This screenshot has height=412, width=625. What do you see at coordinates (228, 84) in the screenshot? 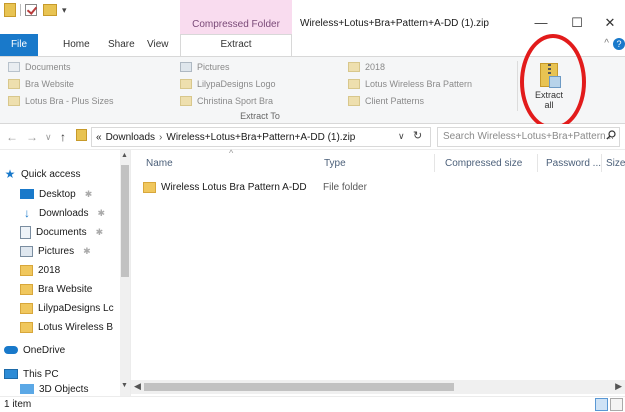
I see `extract-to-lilypadesigns-logo: LilypaDesigns Logo` at bounding box center [228, 84].